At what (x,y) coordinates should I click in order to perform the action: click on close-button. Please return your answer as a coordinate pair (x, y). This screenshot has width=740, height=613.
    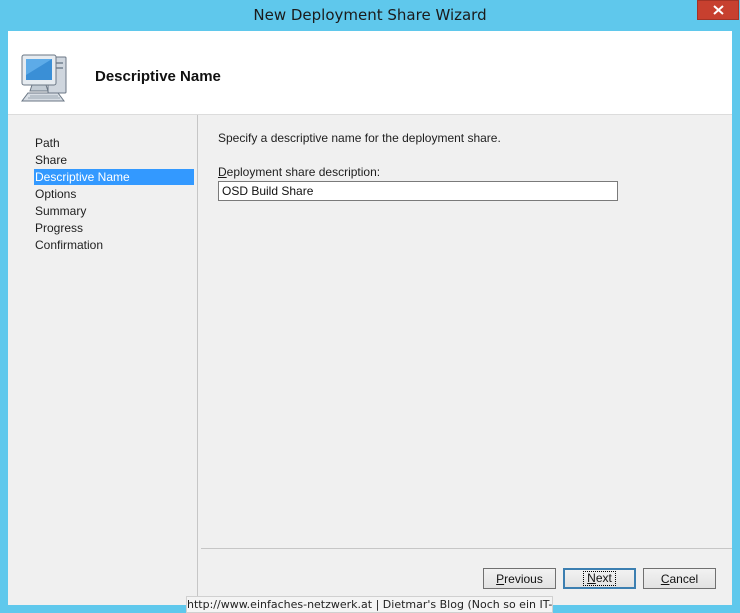
    Looking at the image, I should click on (718, 10).